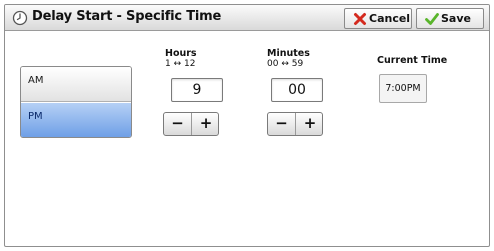 The image size is (494, 251). Describe the element at coordinates (205, 124) in the screenshot. I see `hours-increment-button: +` at that location.